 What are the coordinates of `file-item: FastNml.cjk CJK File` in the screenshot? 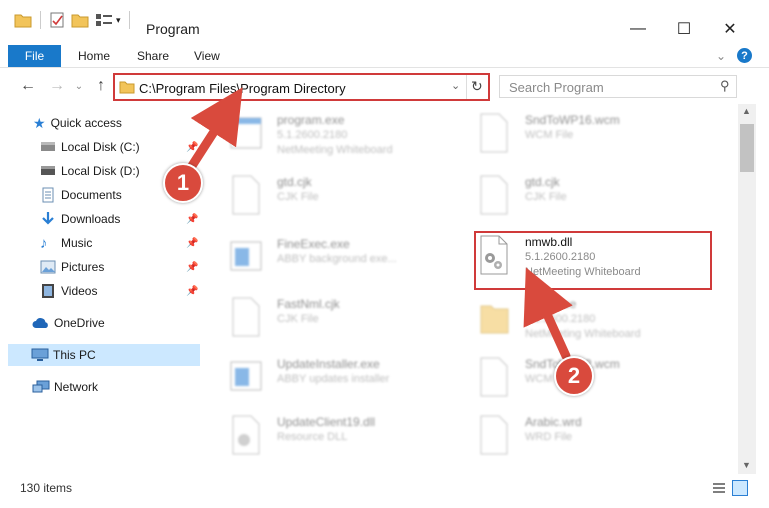 It's located at (339, 321).